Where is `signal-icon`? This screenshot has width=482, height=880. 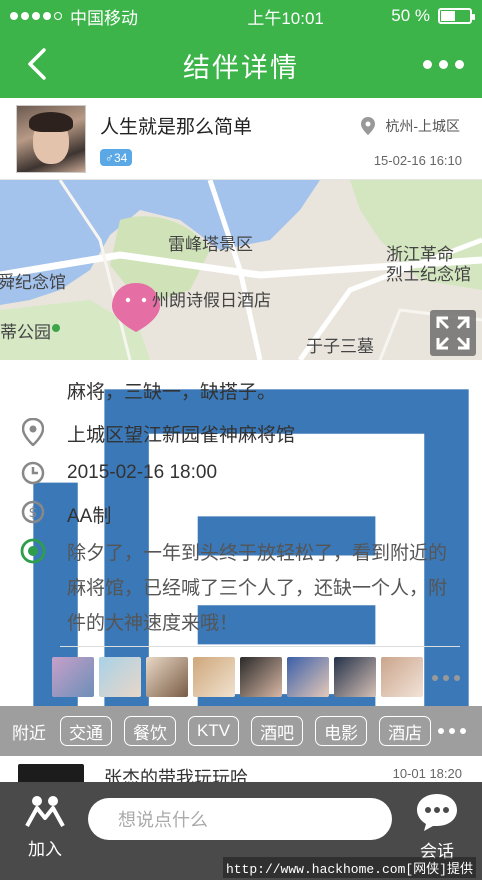
signal-icon is located at coordinates (36, 16).